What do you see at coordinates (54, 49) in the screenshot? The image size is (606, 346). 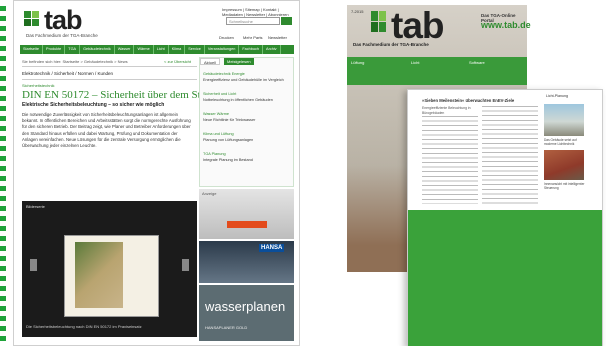 I see `nav-item: Produkte` at bounding box center [54, 49].